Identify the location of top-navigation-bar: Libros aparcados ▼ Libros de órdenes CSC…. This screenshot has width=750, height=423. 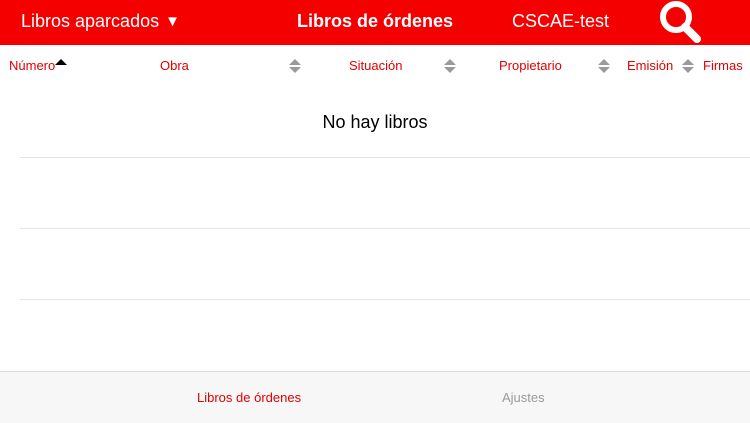
(375, 22).